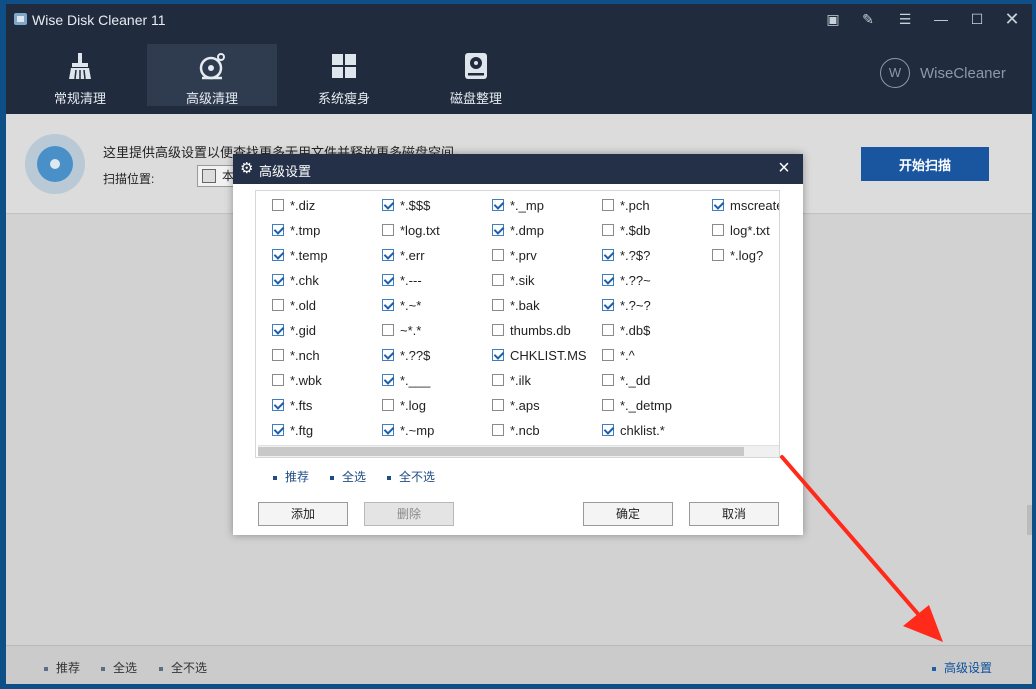 The image size is (1036, 689). What do you see at coordinates (547, 280) in the screenshot?
I see `pattern-item: *.sik` at bounding box center [547, 280].